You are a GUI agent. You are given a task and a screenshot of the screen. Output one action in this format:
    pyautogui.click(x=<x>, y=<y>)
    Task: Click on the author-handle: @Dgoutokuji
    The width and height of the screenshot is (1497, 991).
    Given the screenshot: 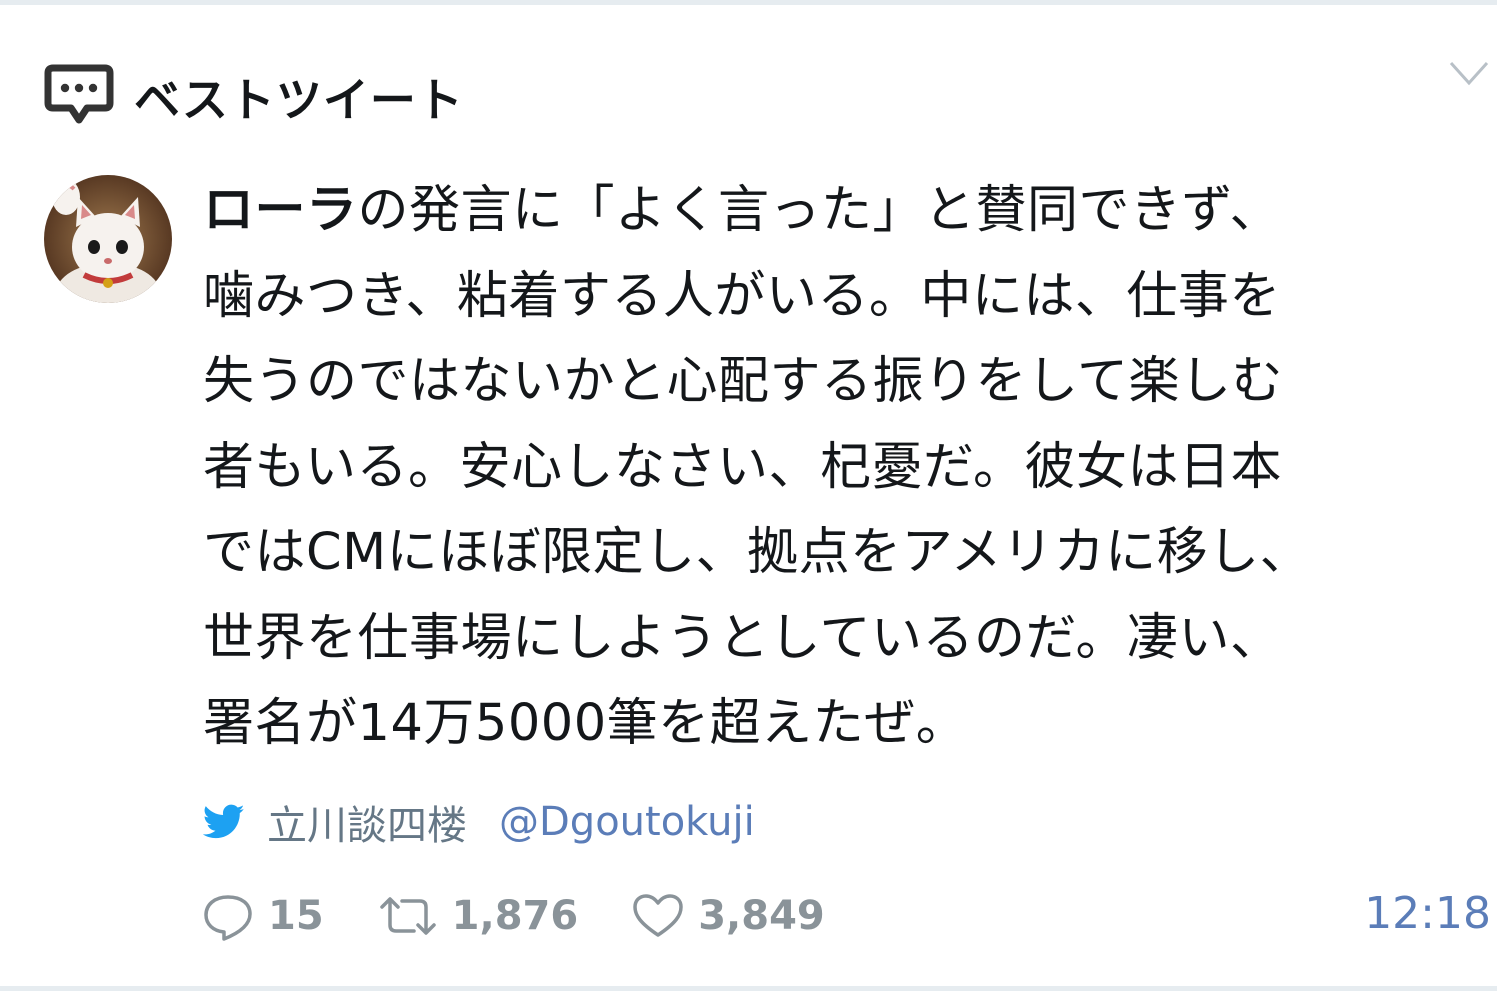 What is the action you would take?
    pyautogui.click(x=627, y=822)
    